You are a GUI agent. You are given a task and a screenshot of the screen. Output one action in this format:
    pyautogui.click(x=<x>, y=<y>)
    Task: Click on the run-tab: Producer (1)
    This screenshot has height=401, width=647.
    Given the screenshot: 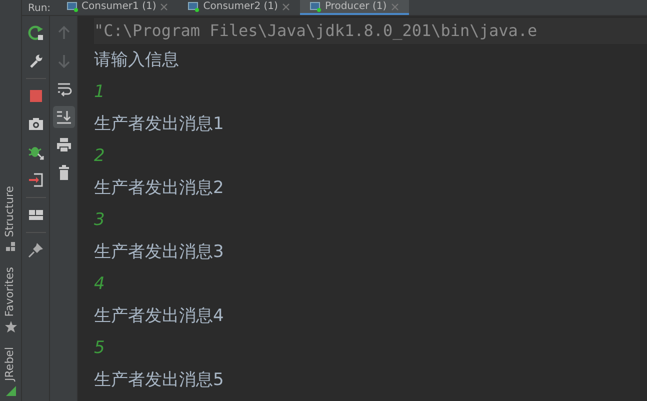 What is the action you would take?
    pyautogui.click(x=354, y=7)
    